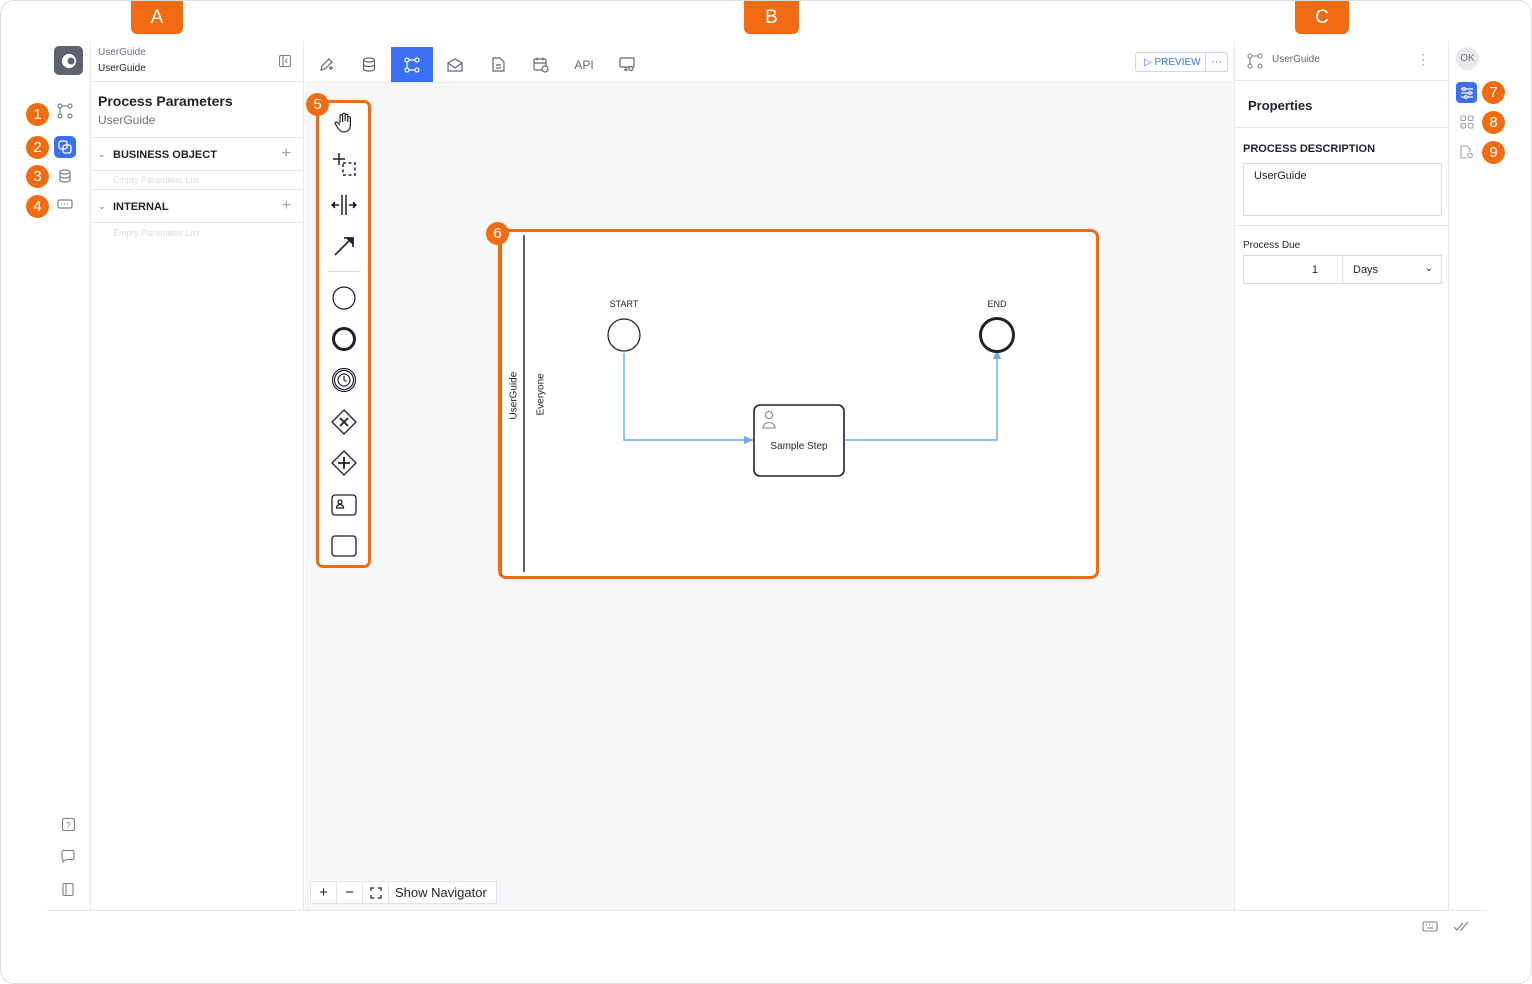 This screenshot has width=1532, height=984. What do you see at coordinates (997, 335) in the screenshot?
I see `end-event` at bounding box center [997, 335].